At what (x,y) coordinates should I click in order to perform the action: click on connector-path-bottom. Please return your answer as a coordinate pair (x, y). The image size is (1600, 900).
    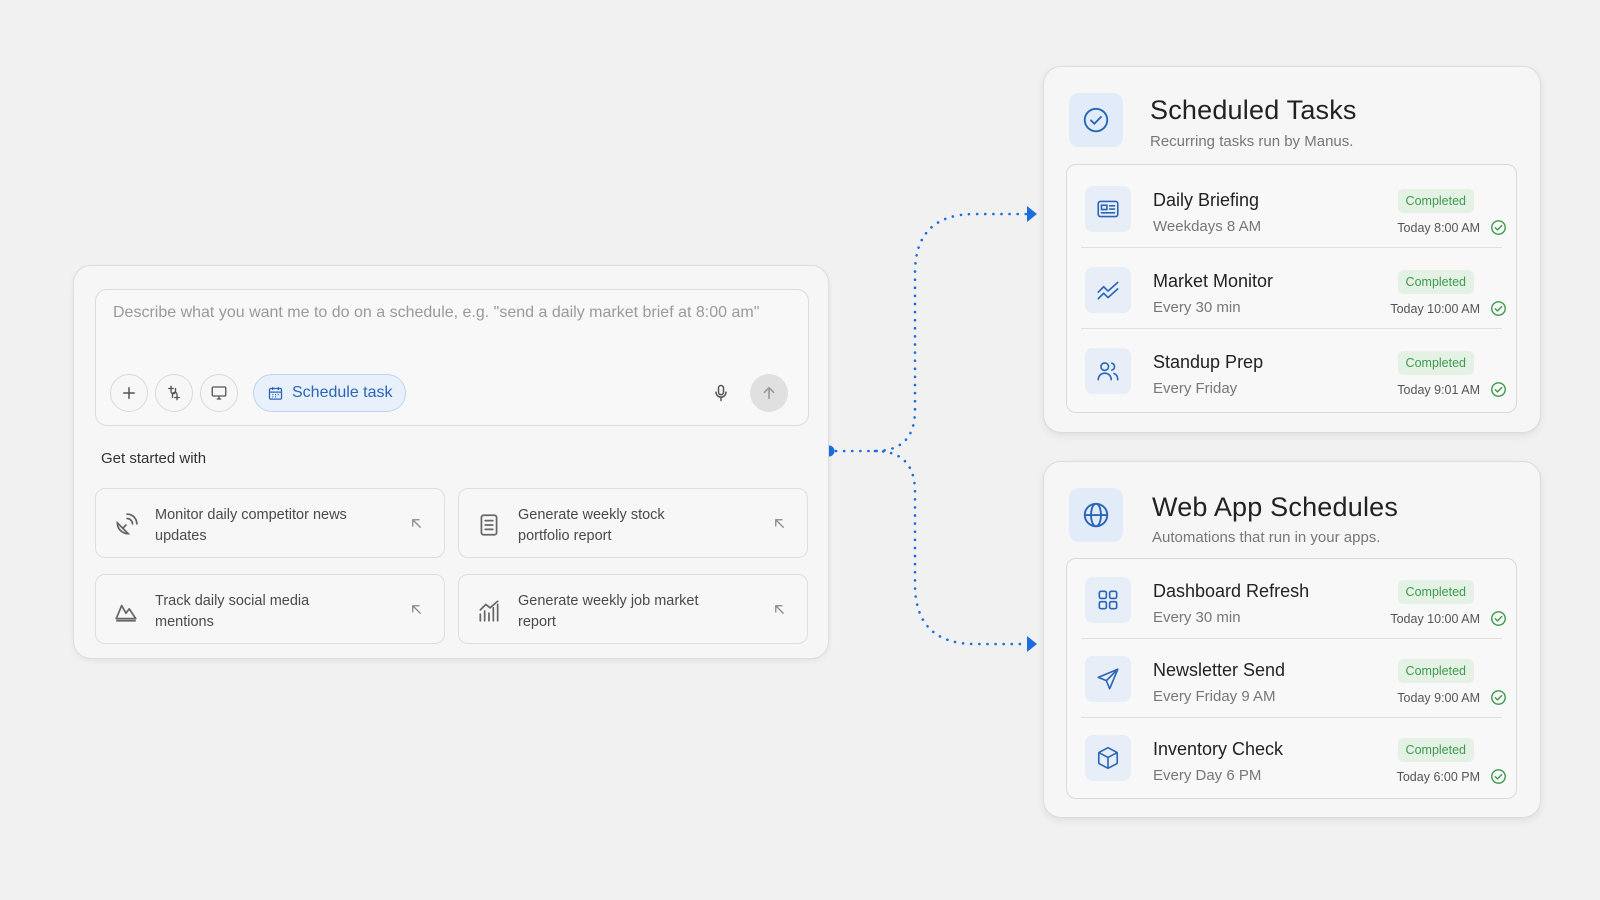
    Looking at the image, I should click on (951, 547).